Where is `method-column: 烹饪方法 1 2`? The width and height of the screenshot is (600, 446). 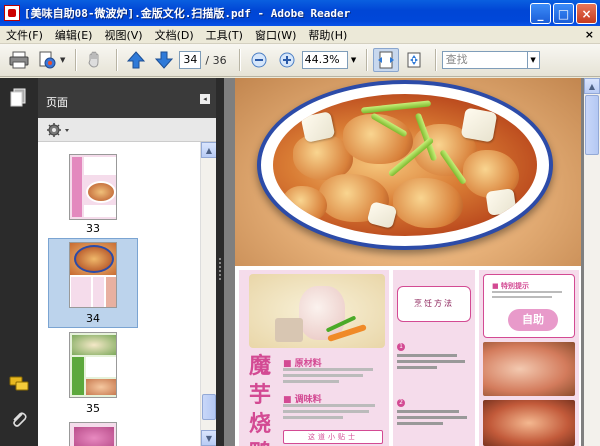 method-column: 烹饪方法 1 2 is located at coordinates (434, 358).